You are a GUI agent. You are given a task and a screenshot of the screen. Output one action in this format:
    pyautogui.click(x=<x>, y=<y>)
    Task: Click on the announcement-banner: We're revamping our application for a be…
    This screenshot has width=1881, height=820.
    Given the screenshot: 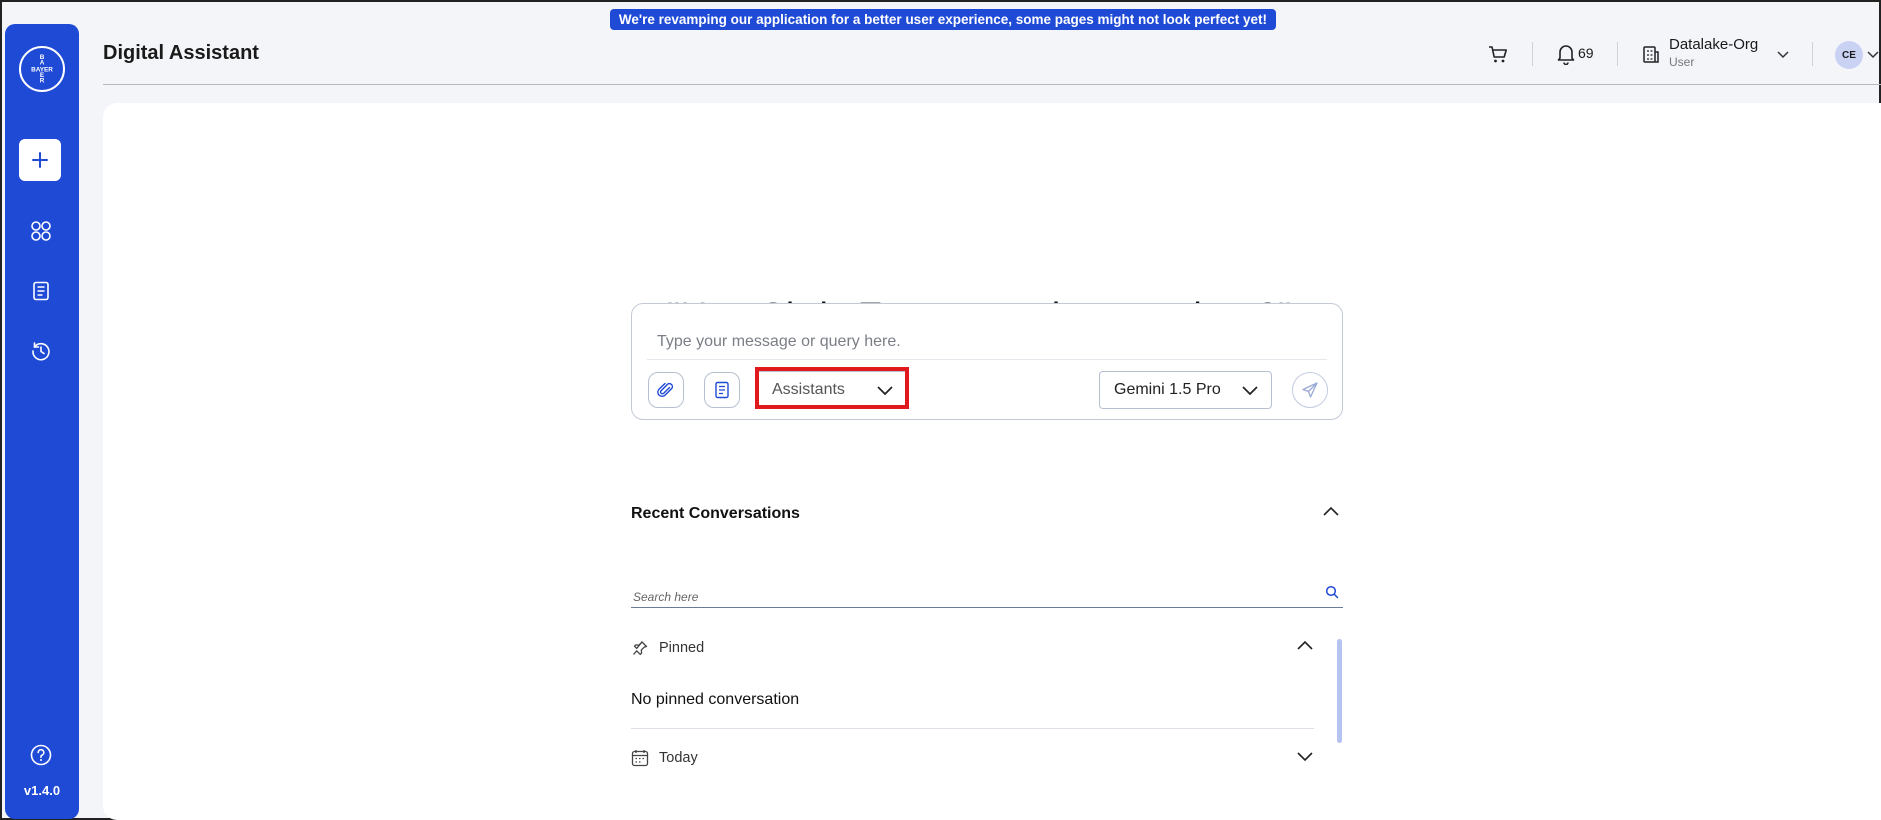 What is the action you would take?
    pyautogui.click(x=943, y=19)
    